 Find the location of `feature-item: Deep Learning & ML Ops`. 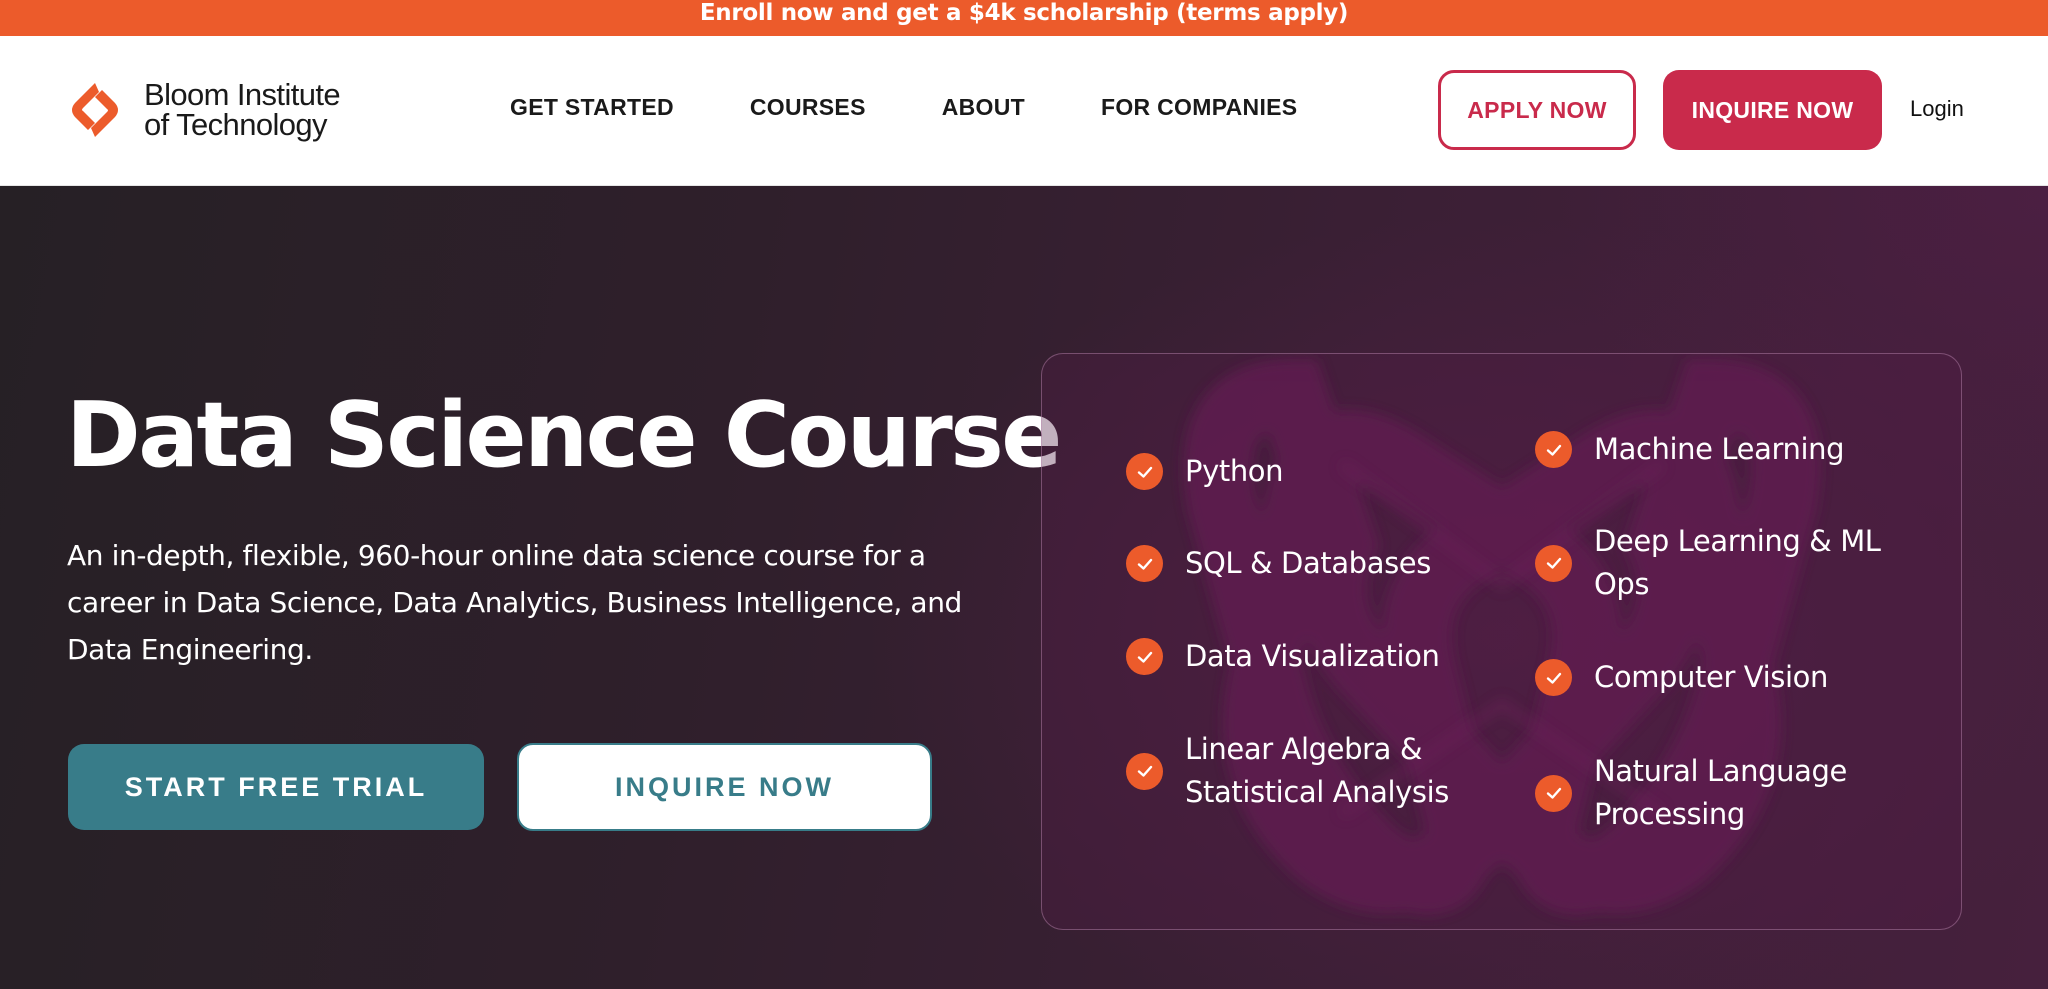

feature-item: Deep Learning & ML Ops is located at coordinates (1729, 563).